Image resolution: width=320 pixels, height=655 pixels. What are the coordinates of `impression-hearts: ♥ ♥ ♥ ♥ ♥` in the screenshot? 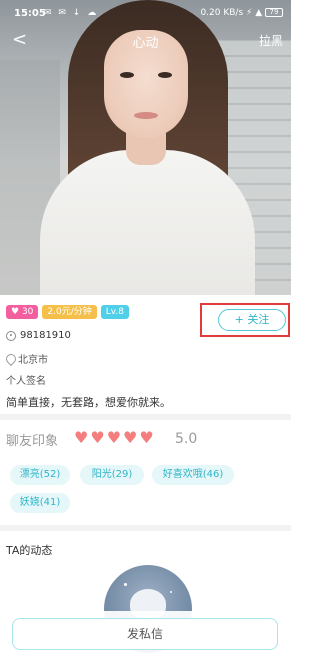 It's located at (114, 438).